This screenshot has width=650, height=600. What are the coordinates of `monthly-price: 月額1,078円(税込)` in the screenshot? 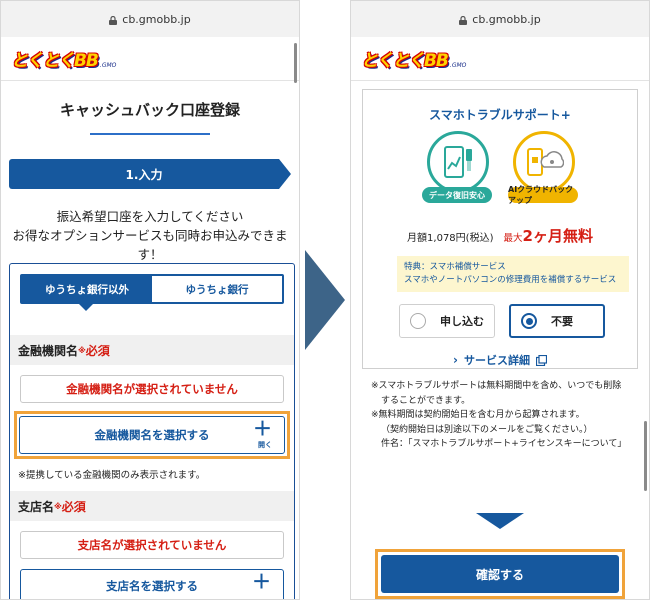 It's located at (450, 238).